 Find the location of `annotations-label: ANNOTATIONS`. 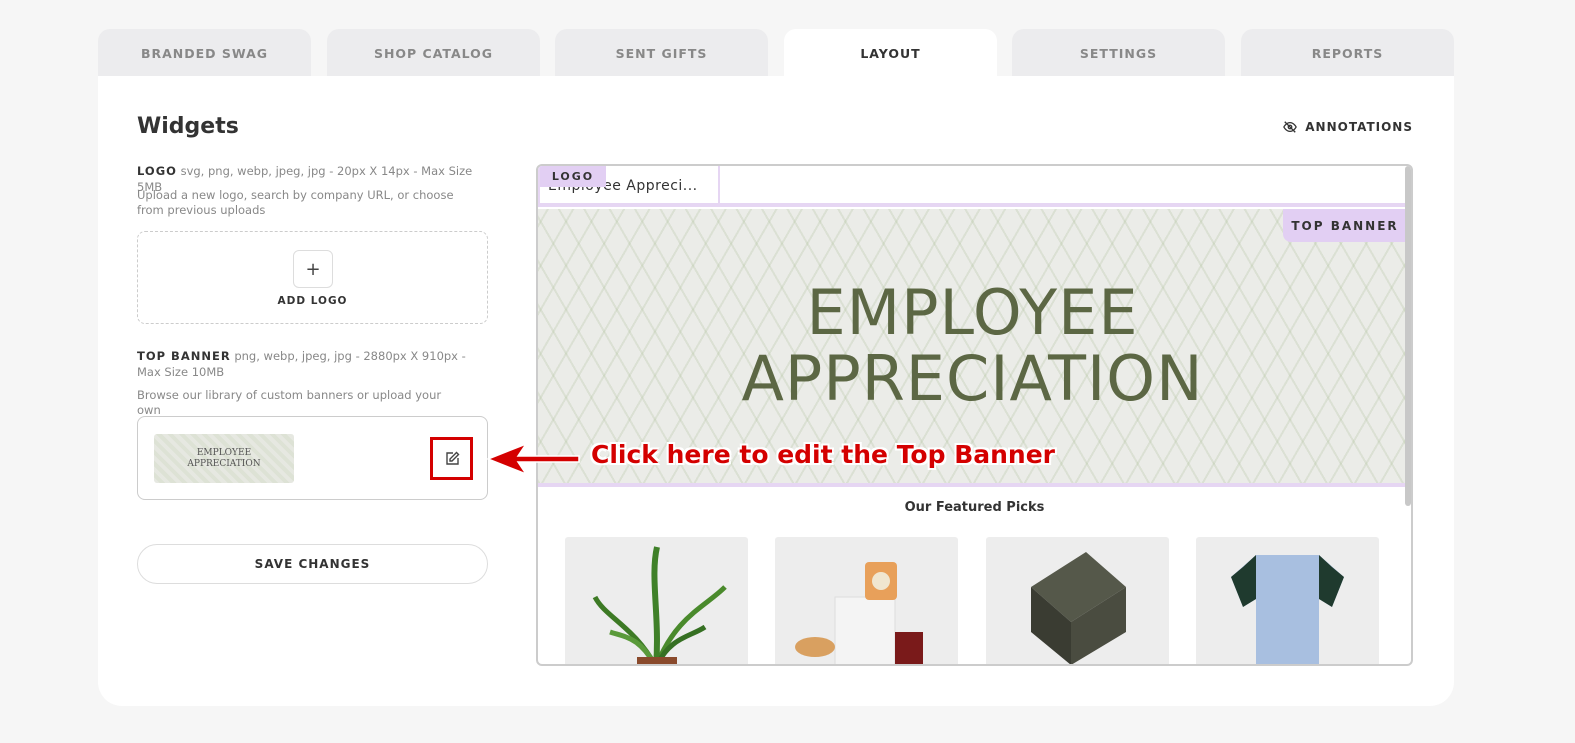

annotations-label: ANNOTATIONS is located at coordinates (1359, 127).